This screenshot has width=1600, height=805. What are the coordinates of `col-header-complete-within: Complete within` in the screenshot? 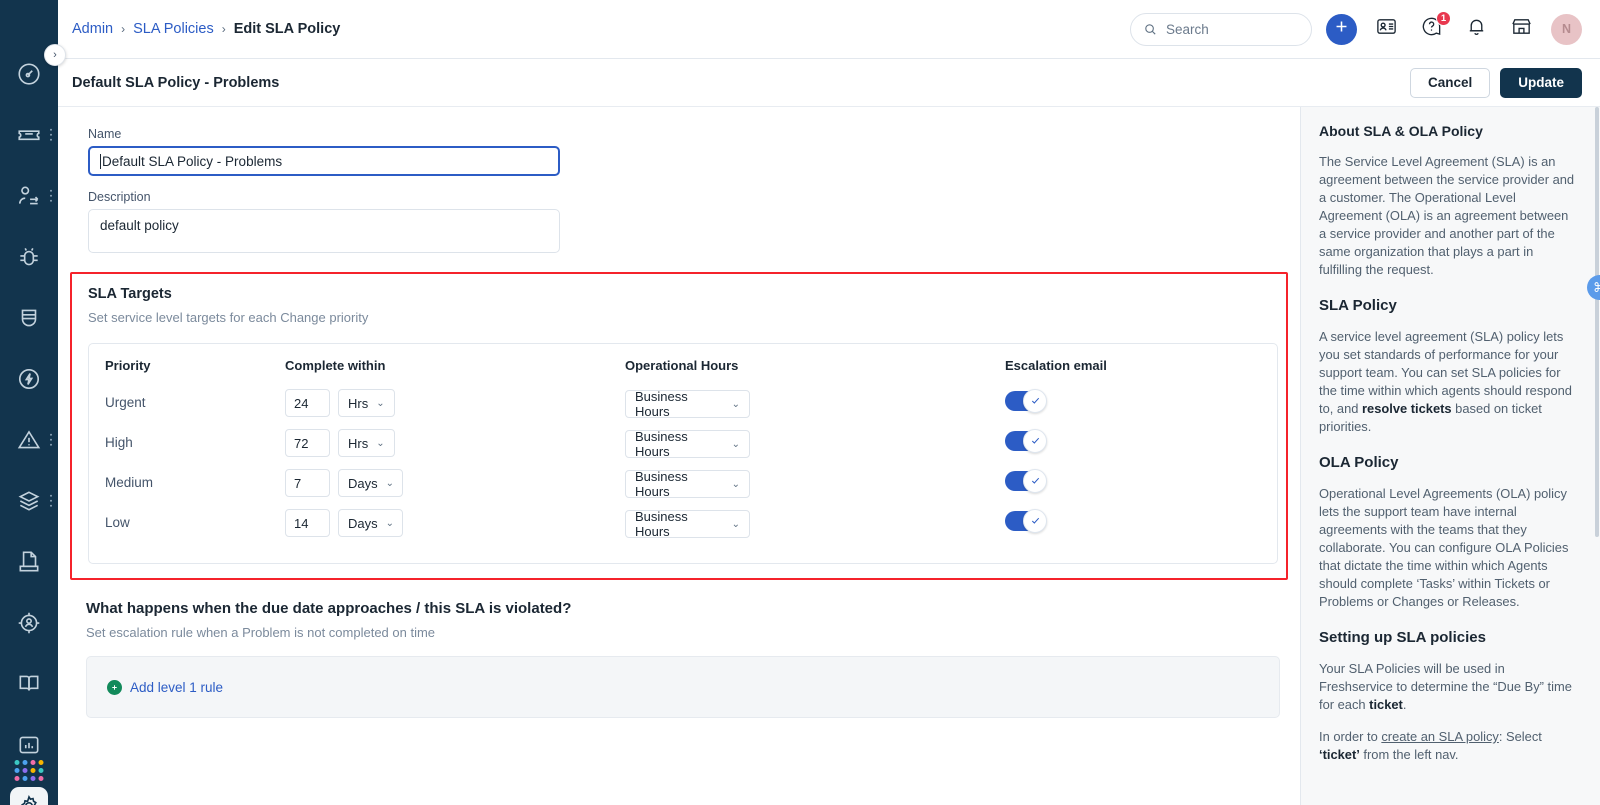 It's located at (335, 365).